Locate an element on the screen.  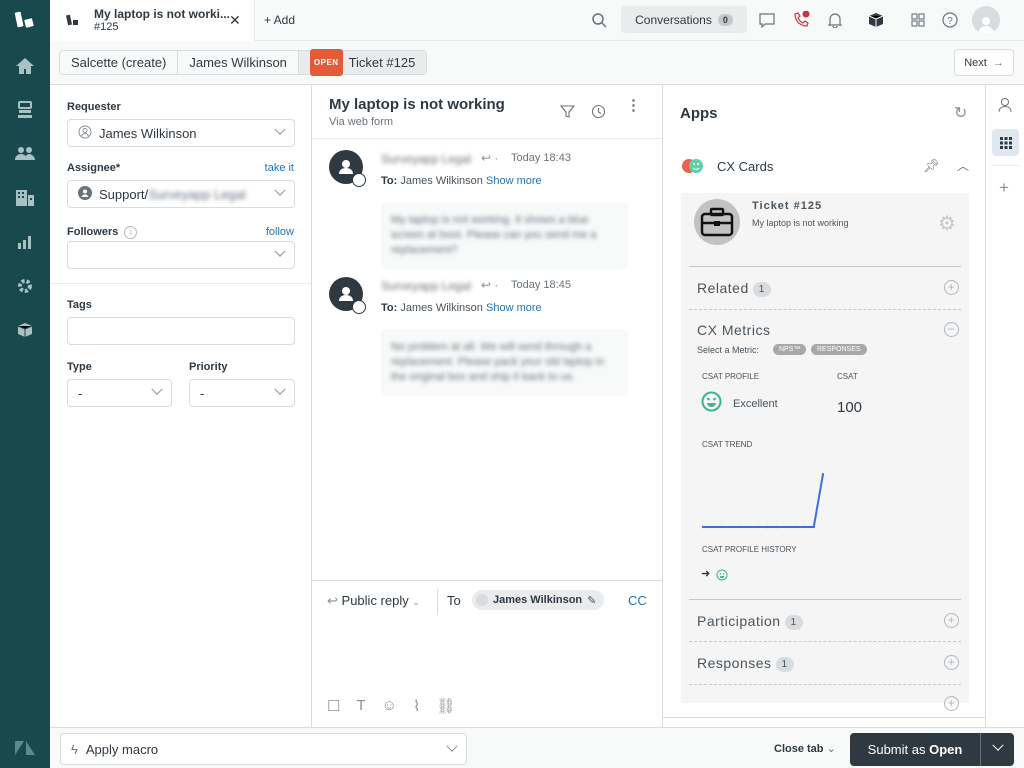
follow-link: follow is located at coordinates (280, 232).